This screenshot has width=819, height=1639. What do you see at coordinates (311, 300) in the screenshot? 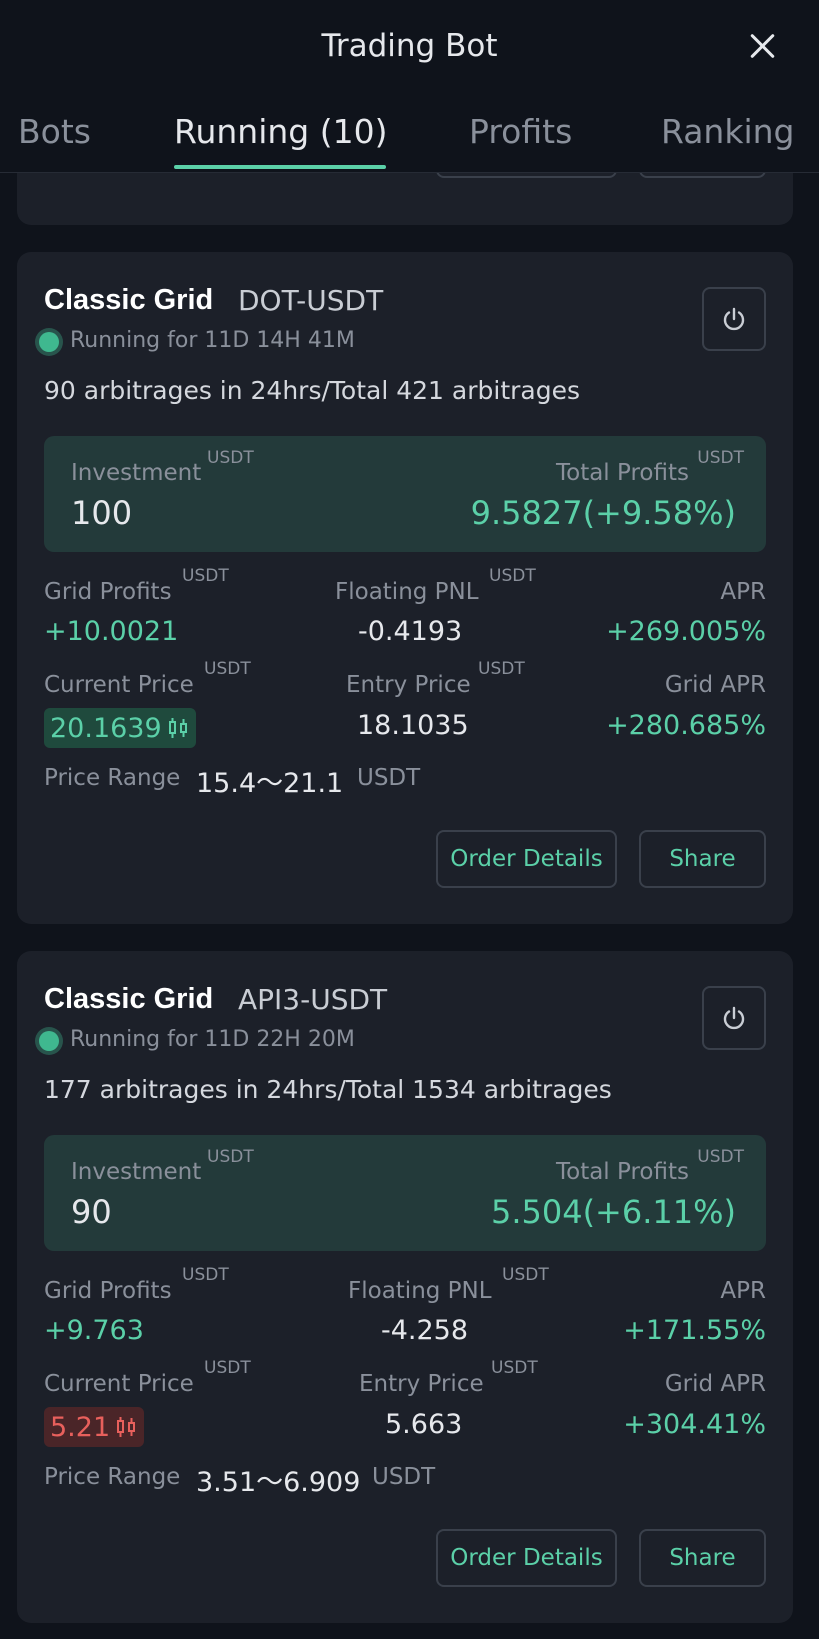
I see `trading-pair: DOT-USDT` at bounding box center [311, 300].